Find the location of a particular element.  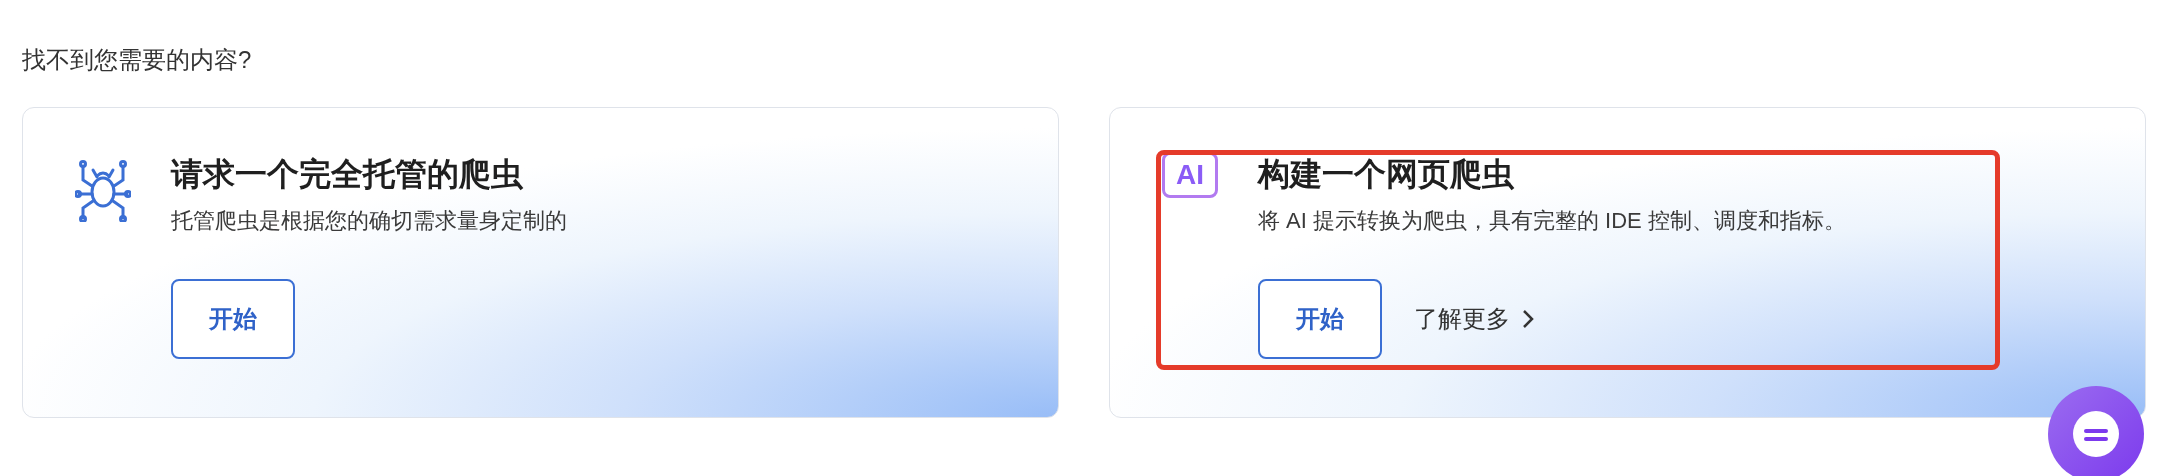

spider-icon is located at coordinates (103, 190).